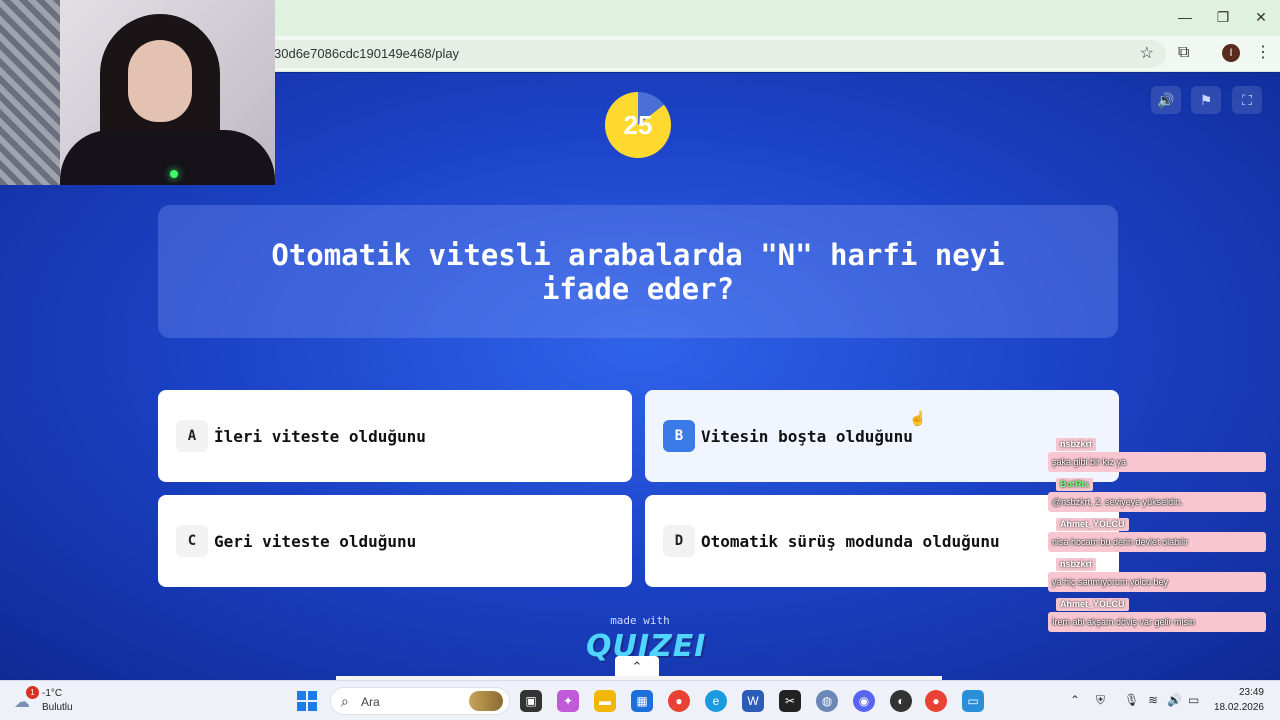 The height and width of the screenshot is (720, 1280). Describe the element at coordinates (827, 701) in the screenshot. I see `globe-icon: ◍` at that location.